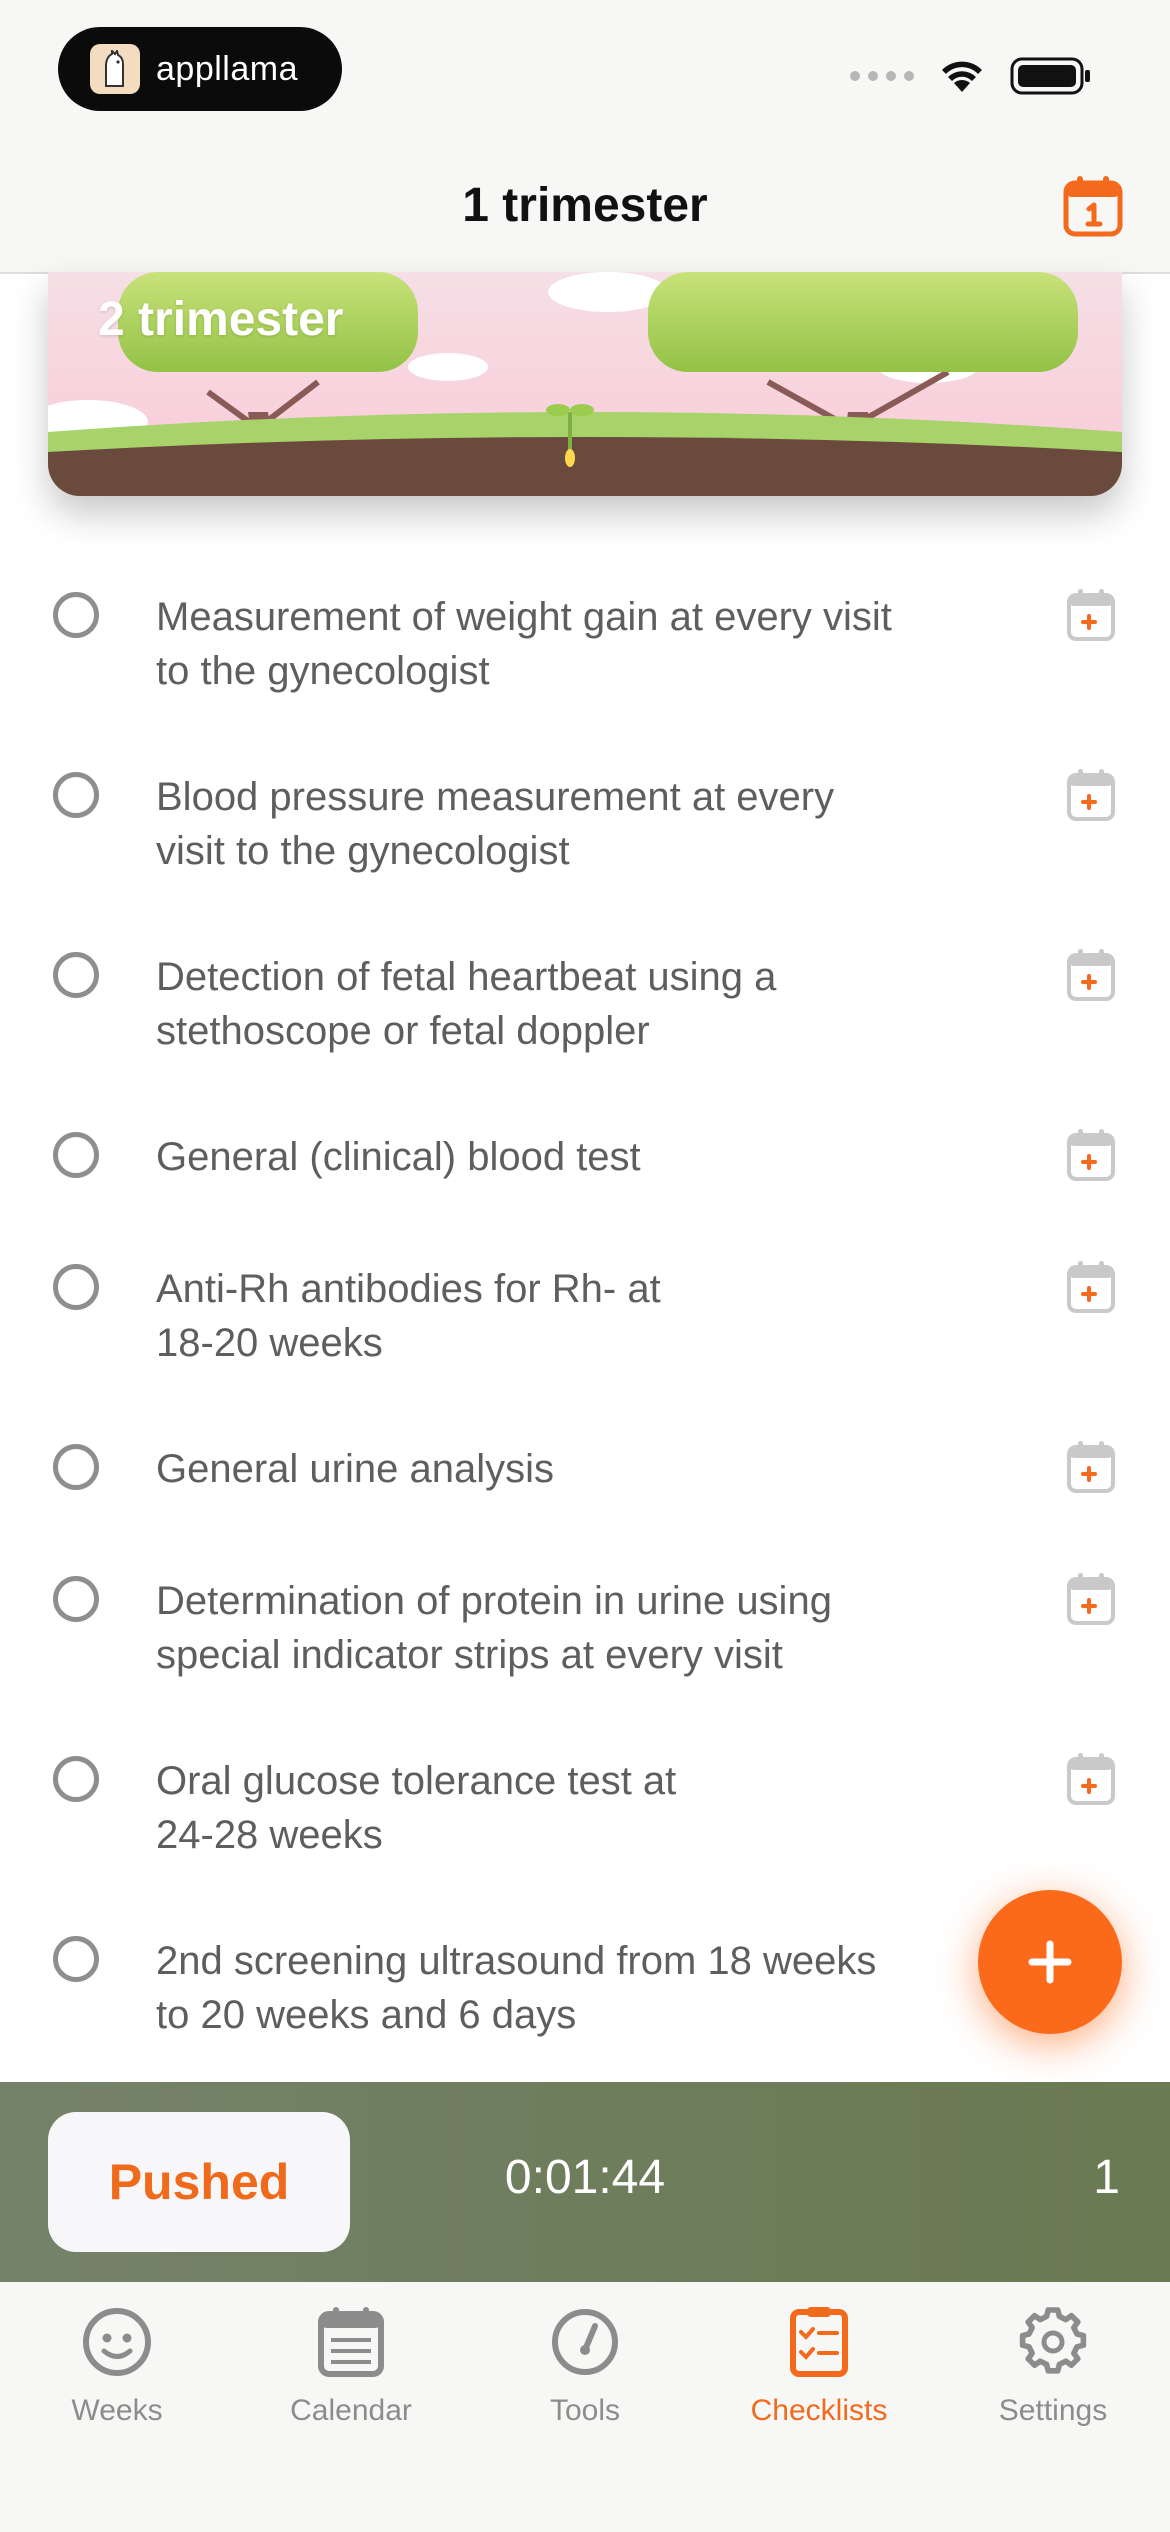 The height and width of the screenshot is (2532, 1170). I want to click on llama-logo-icon, so click(115, 69).